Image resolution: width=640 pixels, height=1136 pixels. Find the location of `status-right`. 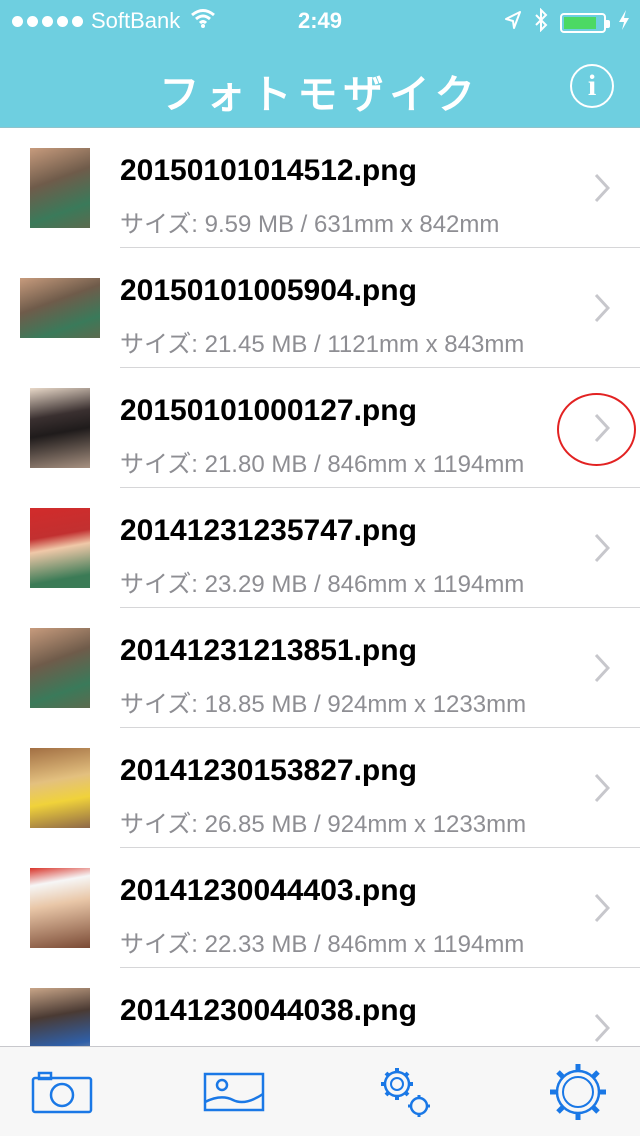

status-right is located at coordinates (567, 22).